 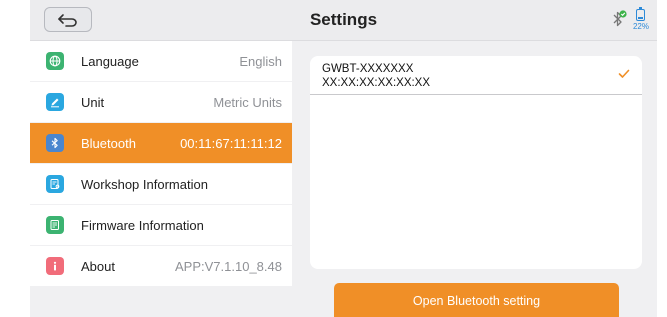 I want to click on top-bar: Settings 22%, so click(x=343, y=20).